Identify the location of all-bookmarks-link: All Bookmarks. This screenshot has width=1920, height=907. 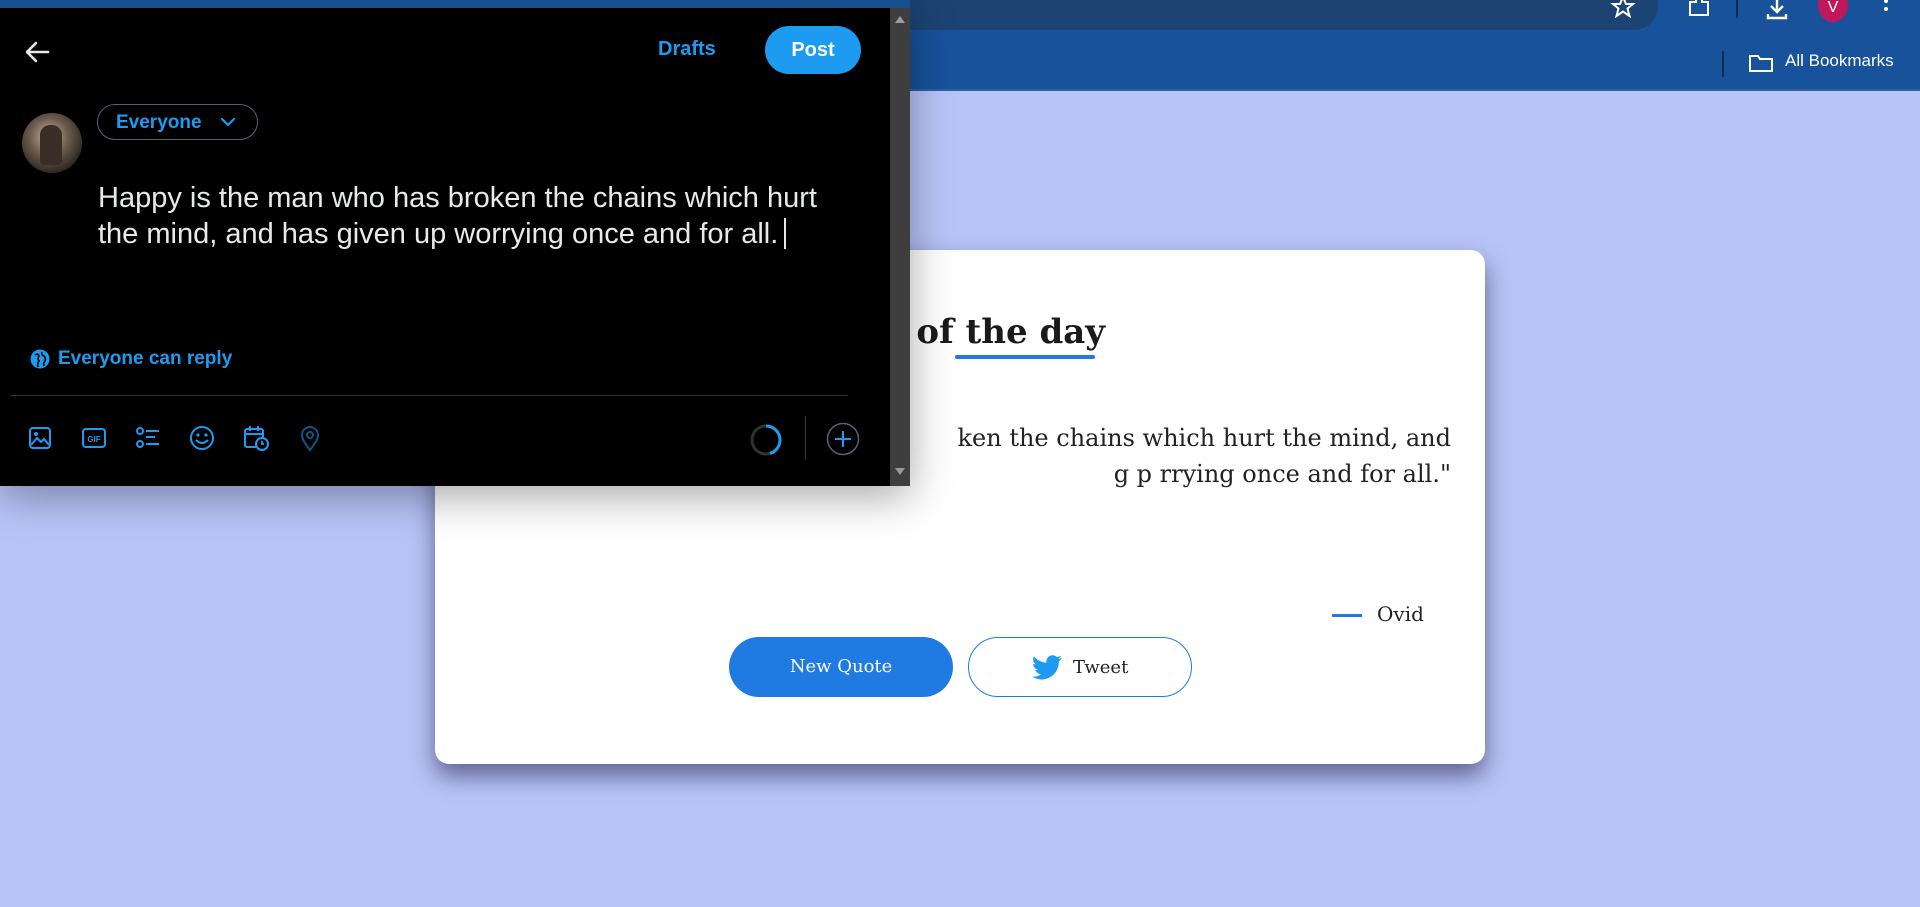
(1839, 61).